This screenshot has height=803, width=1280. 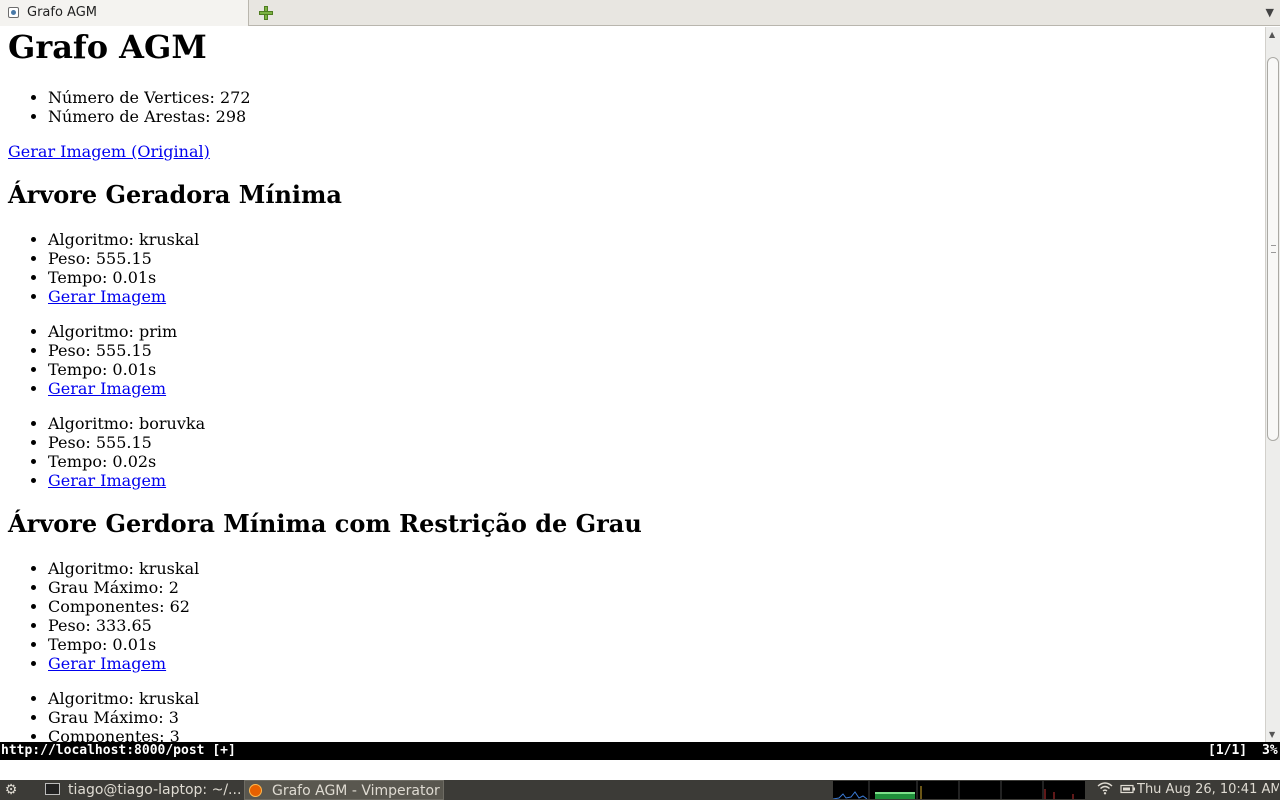 I want to click on list-item: Grau Máximo: 3, so click(x=123, y=717).